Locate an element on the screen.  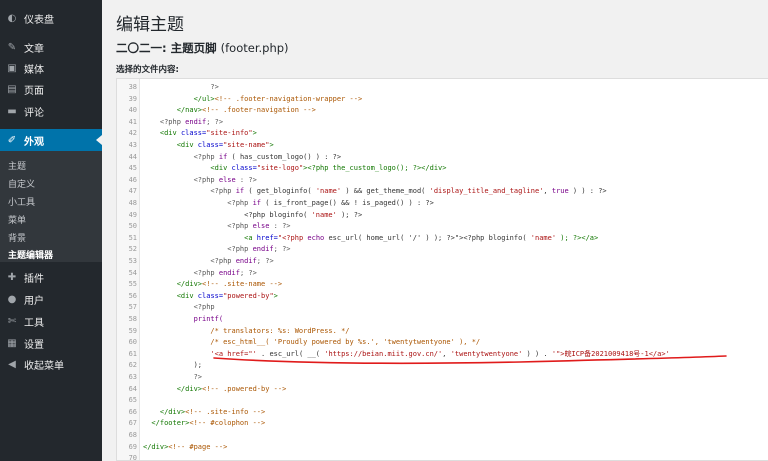
sidebar-item-label: 文章 is located at coordinates (34, 49).